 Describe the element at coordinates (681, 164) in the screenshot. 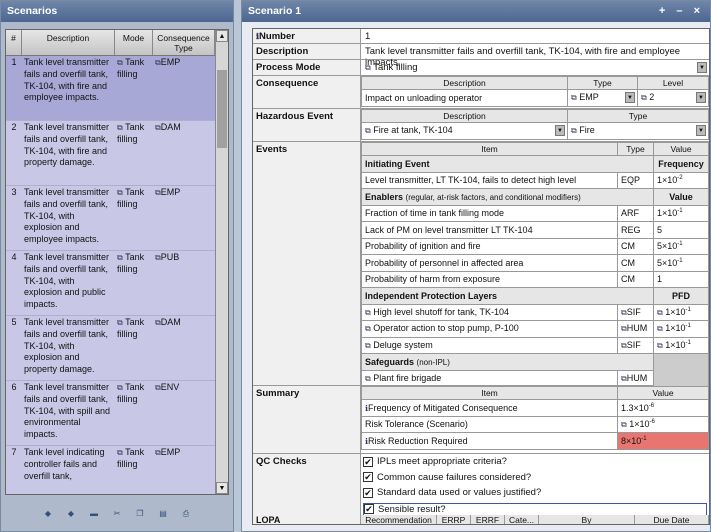

I see `frequency-heading: Frequency` at that location.